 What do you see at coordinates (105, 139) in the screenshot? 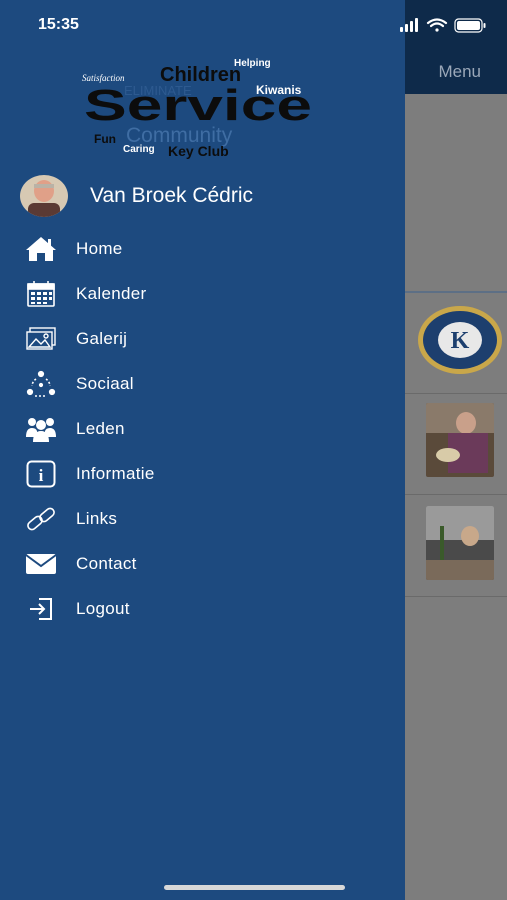
I see `svg-text: Fun` at bounding box center [105, 139].